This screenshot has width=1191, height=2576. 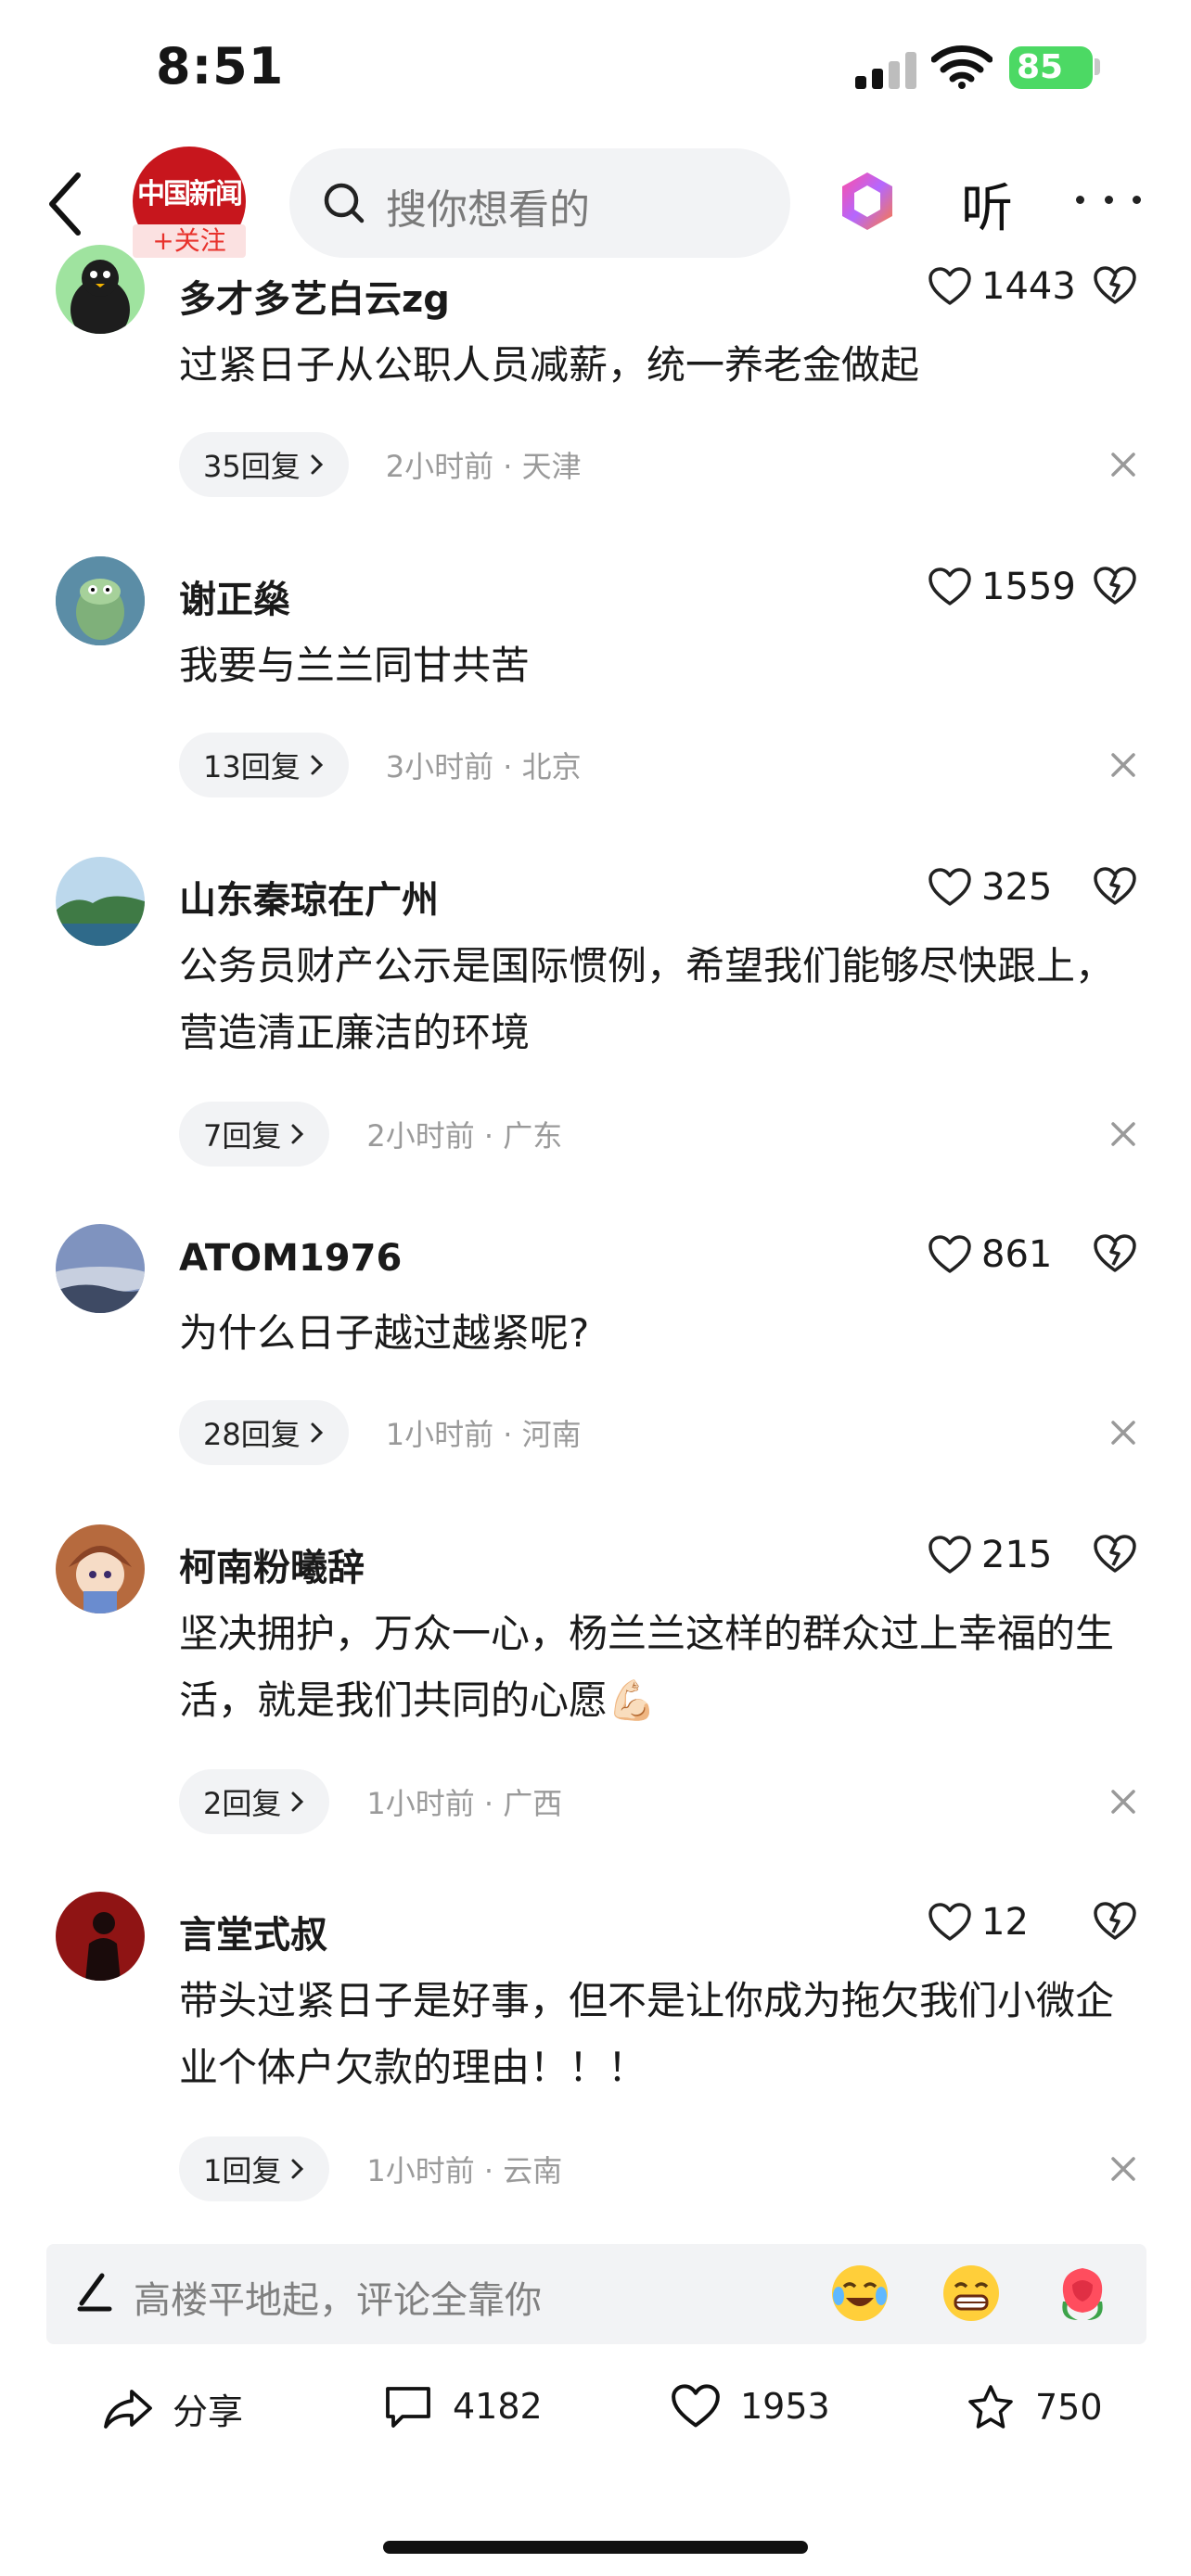 I want to click on comments-button: 4182, so click(x=463, y=2406).